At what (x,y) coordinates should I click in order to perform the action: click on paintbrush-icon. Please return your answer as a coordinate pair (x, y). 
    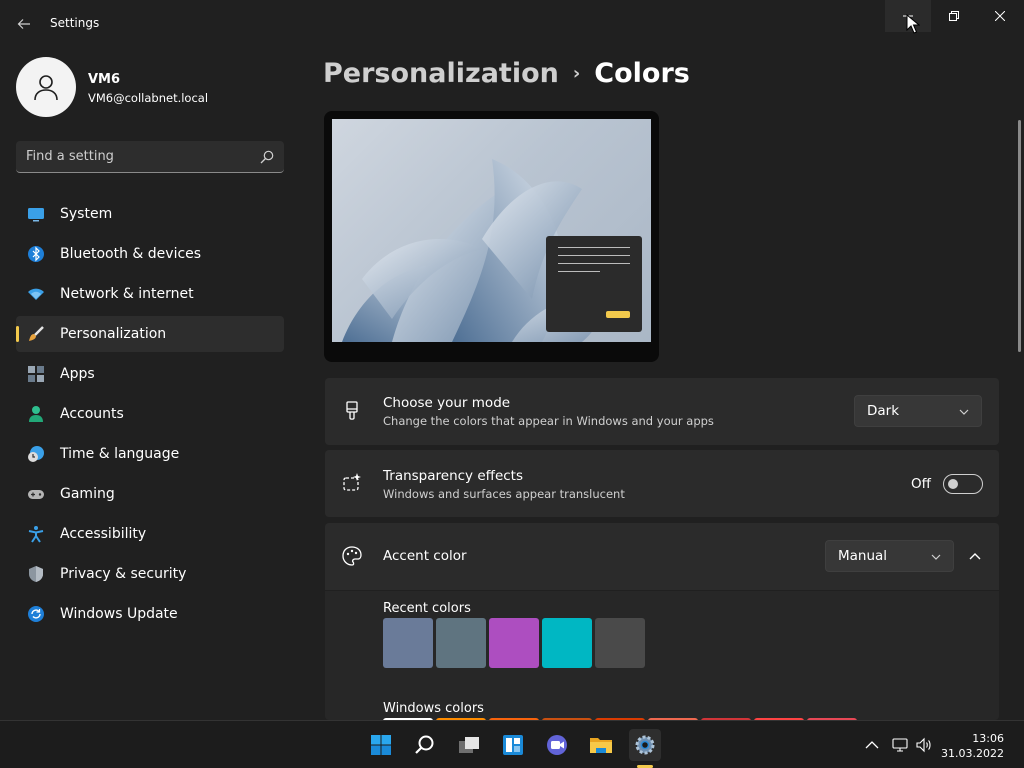
    Looking at the image, I should click on (36, 333).